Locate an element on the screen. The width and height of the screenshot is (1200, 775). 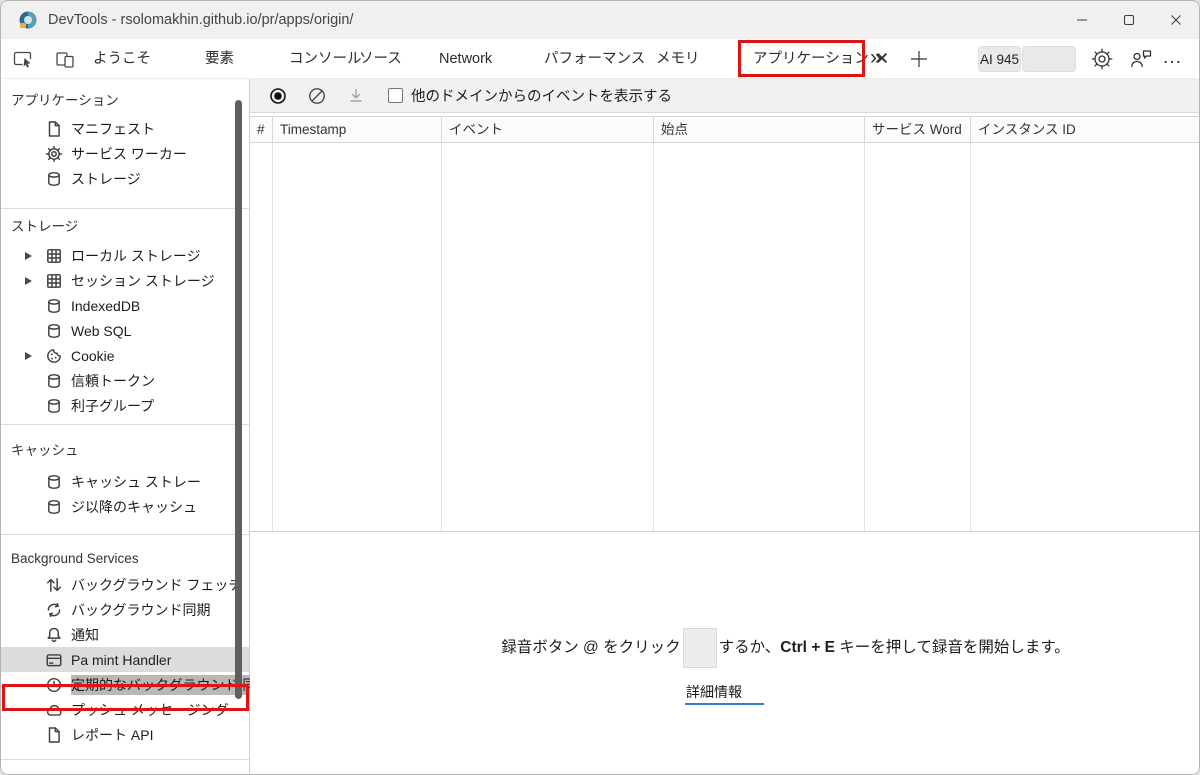
sidebar-item-label: Web SQL is located at coordinates (101, 330).